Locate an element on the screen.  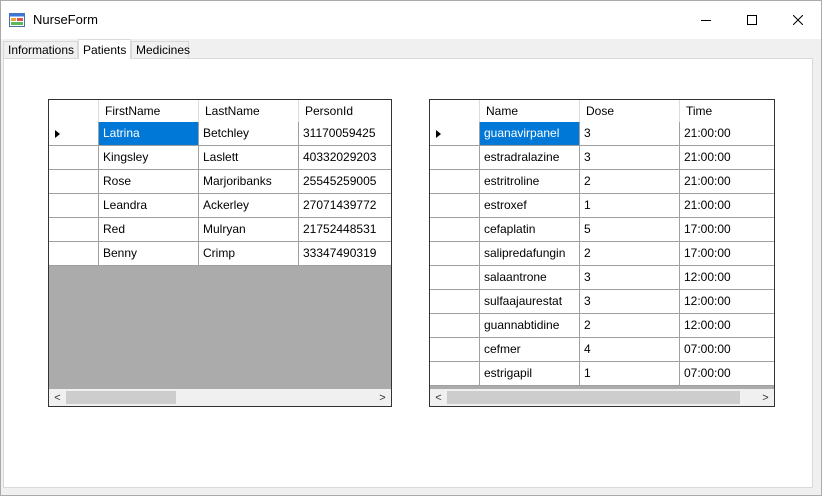
table-cell-name: estradralazine is located at coordinates (530, 158).